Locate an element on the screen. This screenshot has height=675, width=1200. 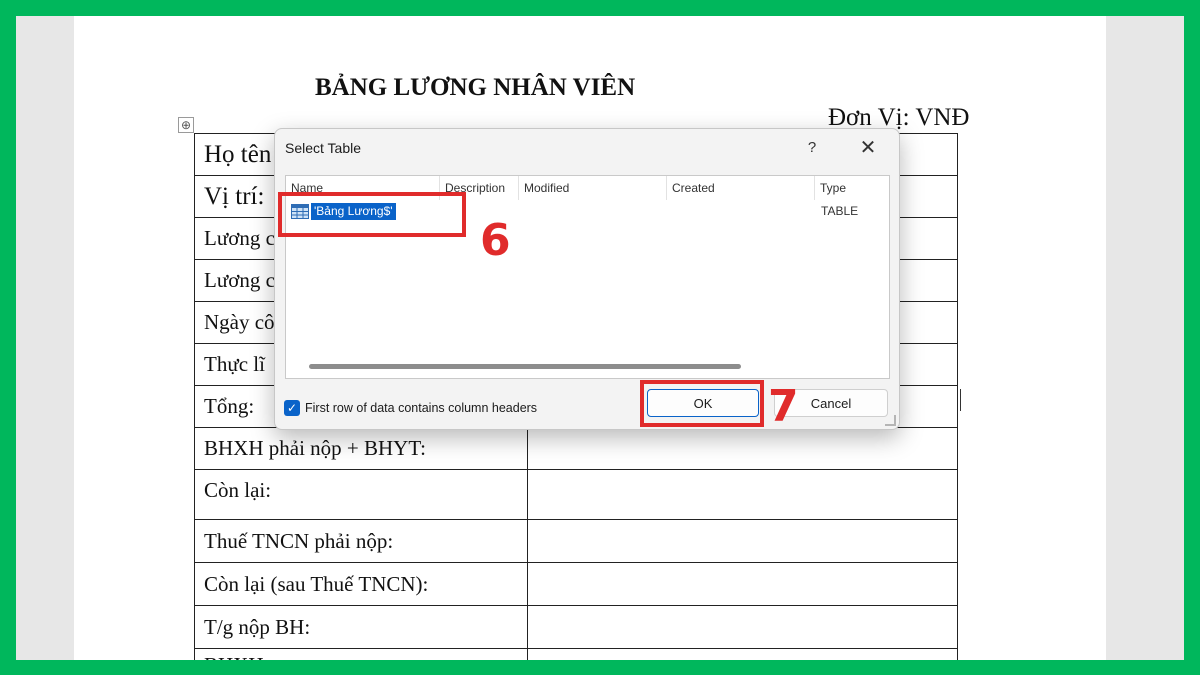
step-number-6: 6 is located at coordinates (495, 240).